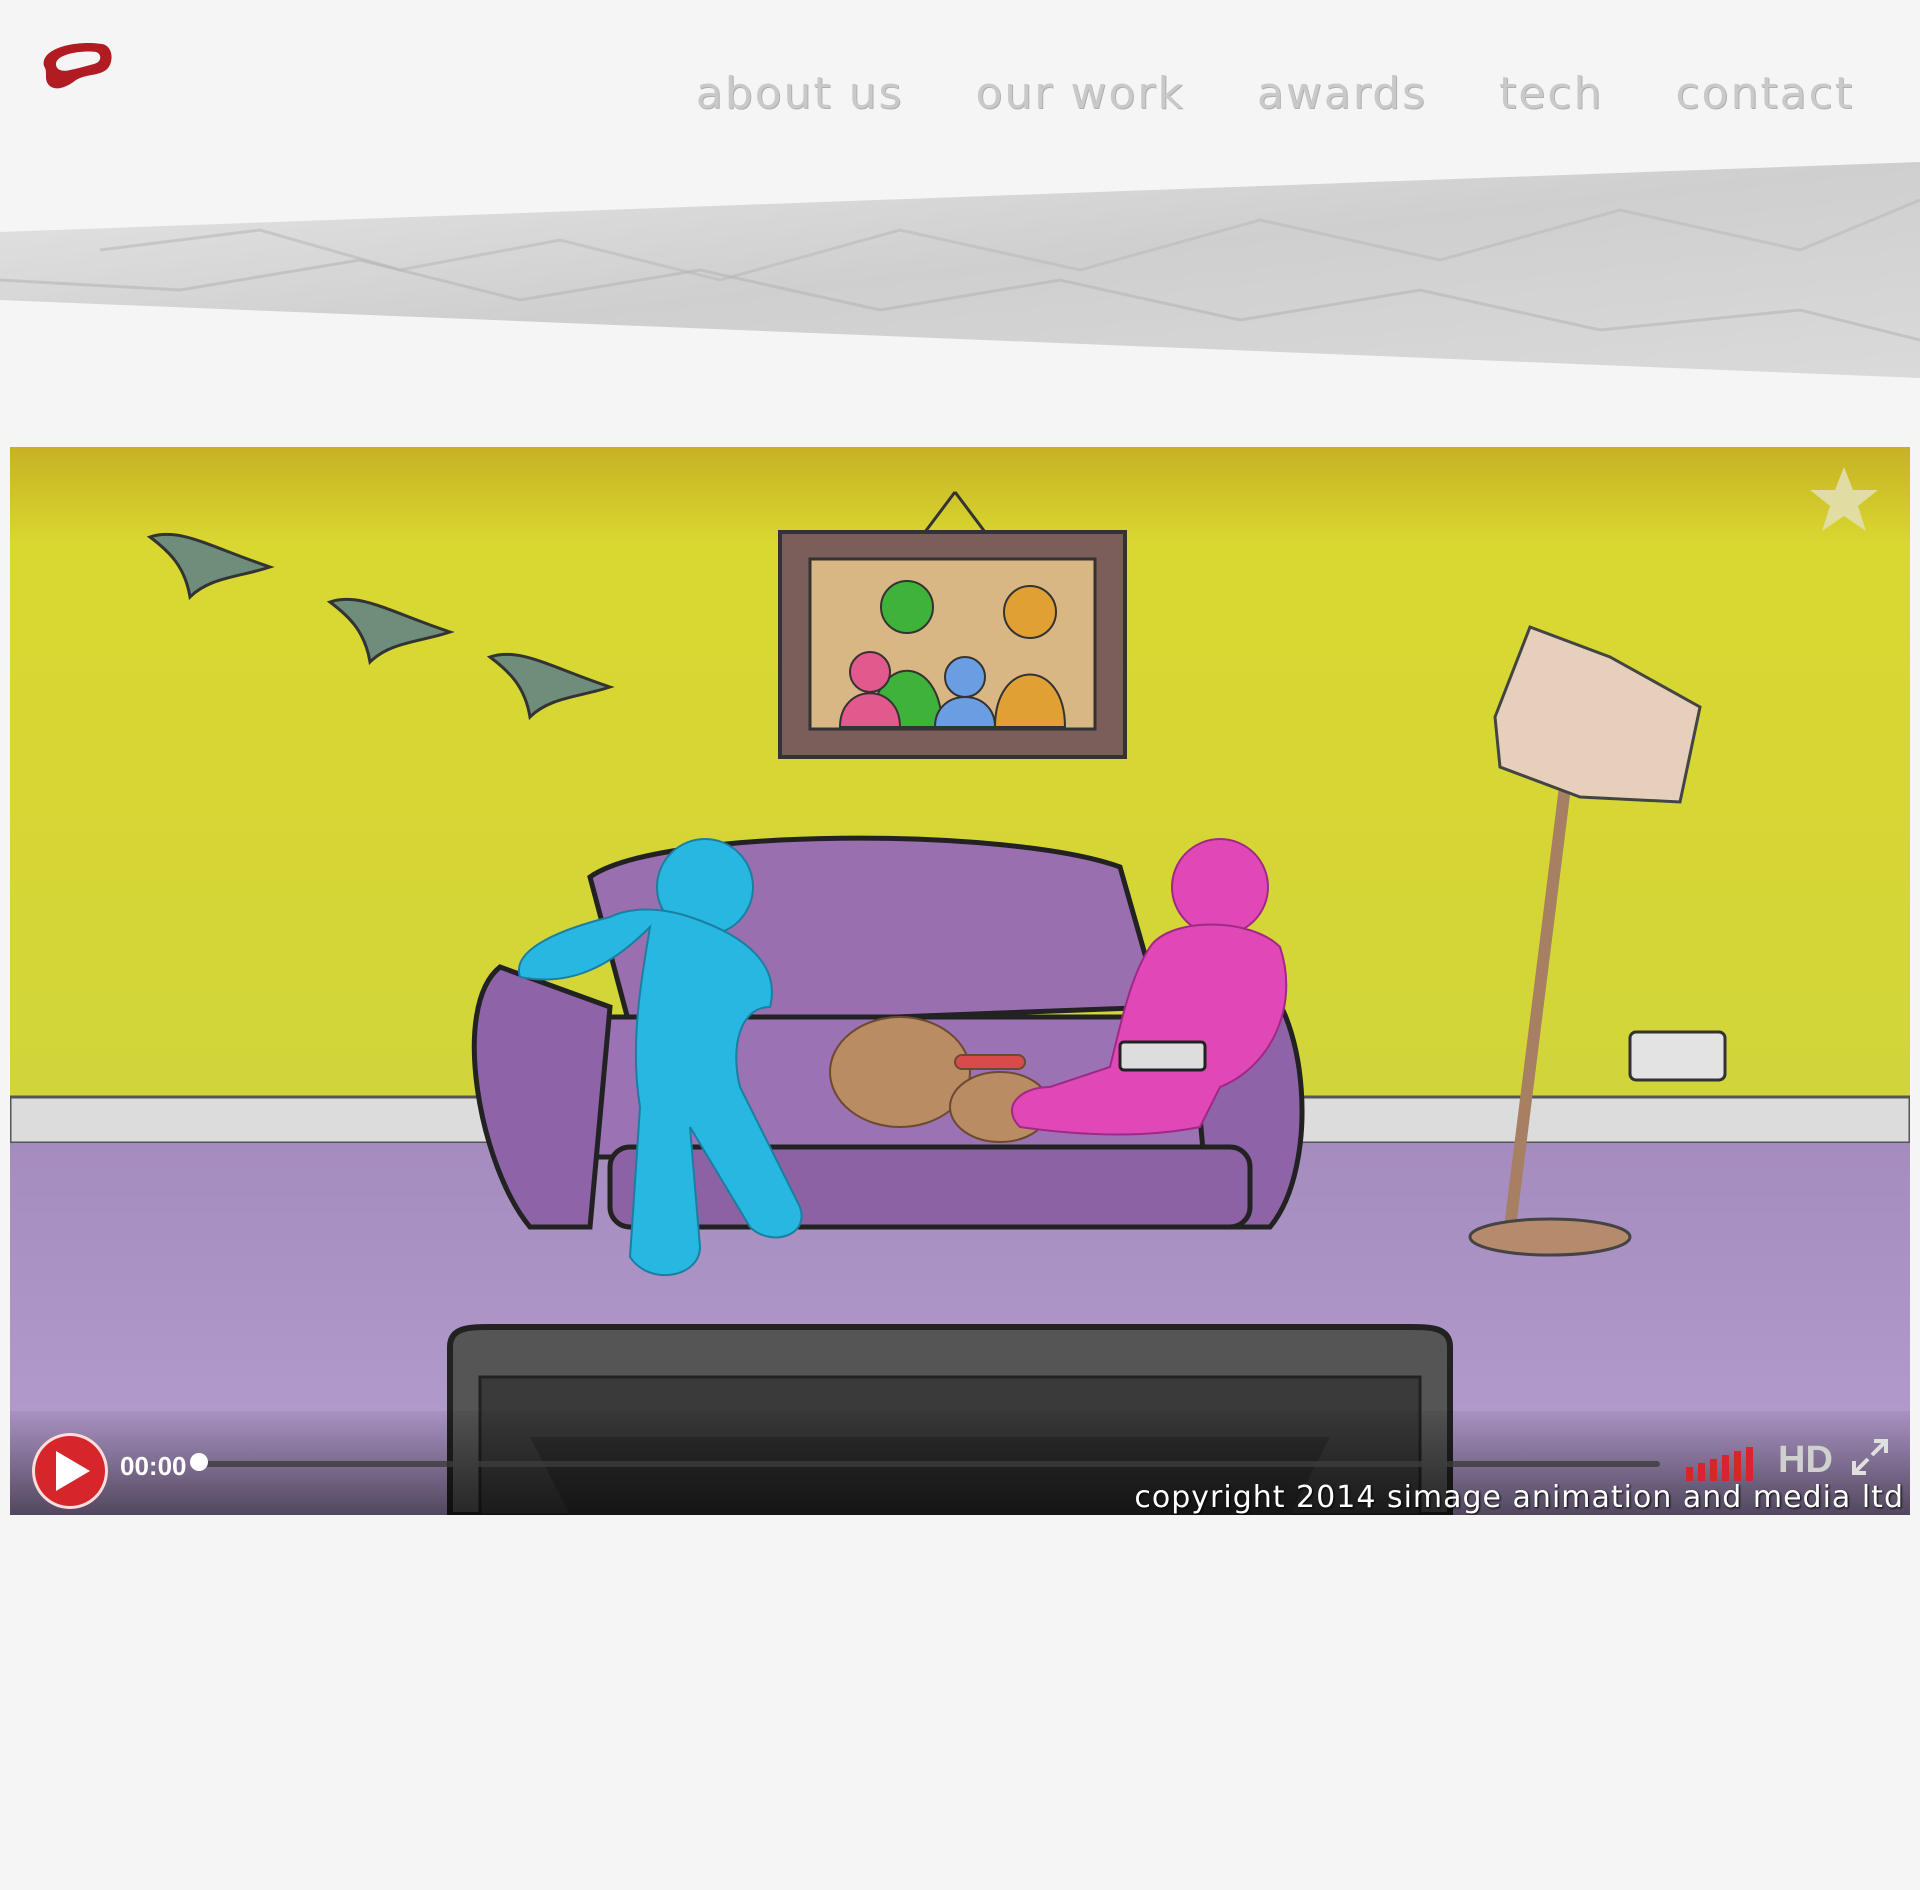 The height and width of the screenshot is (1890, 1920). I want to click on progress-track, so click(930, 1464).